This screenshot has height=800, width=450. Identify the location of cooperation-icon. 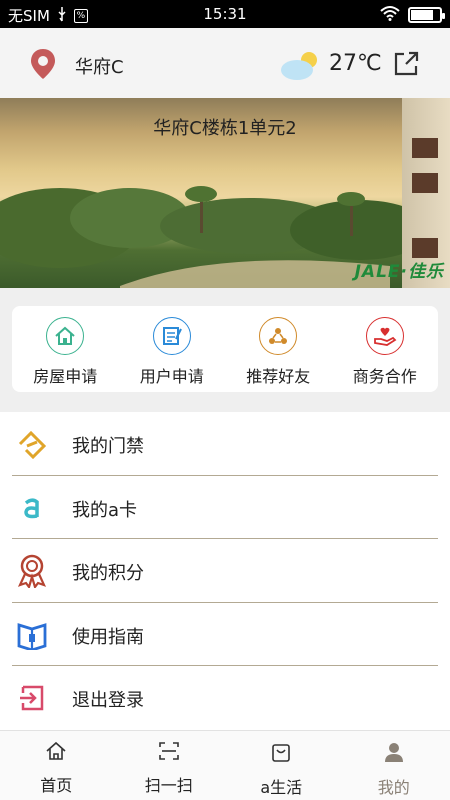
(384, 336).